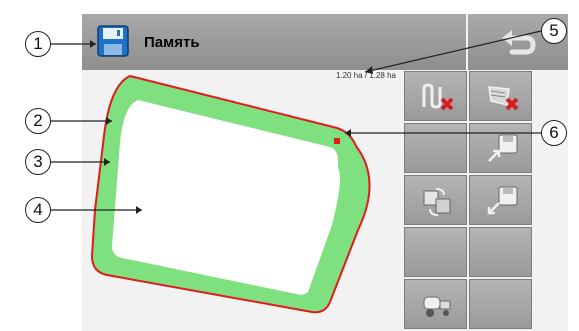 The width and height of the screenshot is (579, 331). I want to click on callout-5: 5, so click(554, 31).